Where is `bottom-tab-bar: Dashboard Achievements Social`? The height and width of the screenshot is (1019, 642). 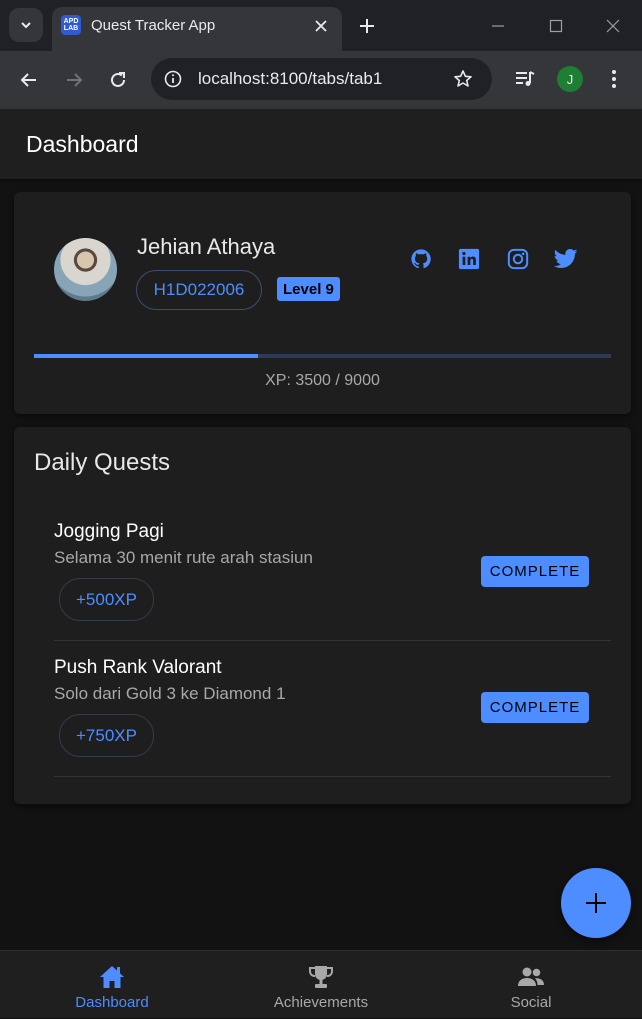
bottom-tab-bar: Dashboard Achievements Social is located at coordinates (321, 984).